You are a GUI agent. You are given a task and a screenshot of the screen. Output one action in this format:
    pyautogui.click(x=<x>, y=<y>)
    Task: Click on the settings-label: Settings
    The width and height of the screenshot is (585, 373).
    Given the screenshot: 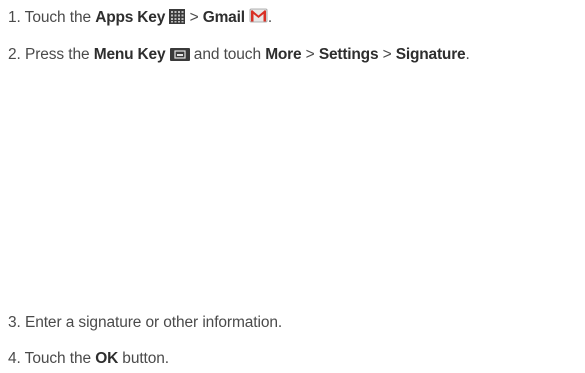 What is the action you would take?
    pyautogui.click(x=348, y=54)
    